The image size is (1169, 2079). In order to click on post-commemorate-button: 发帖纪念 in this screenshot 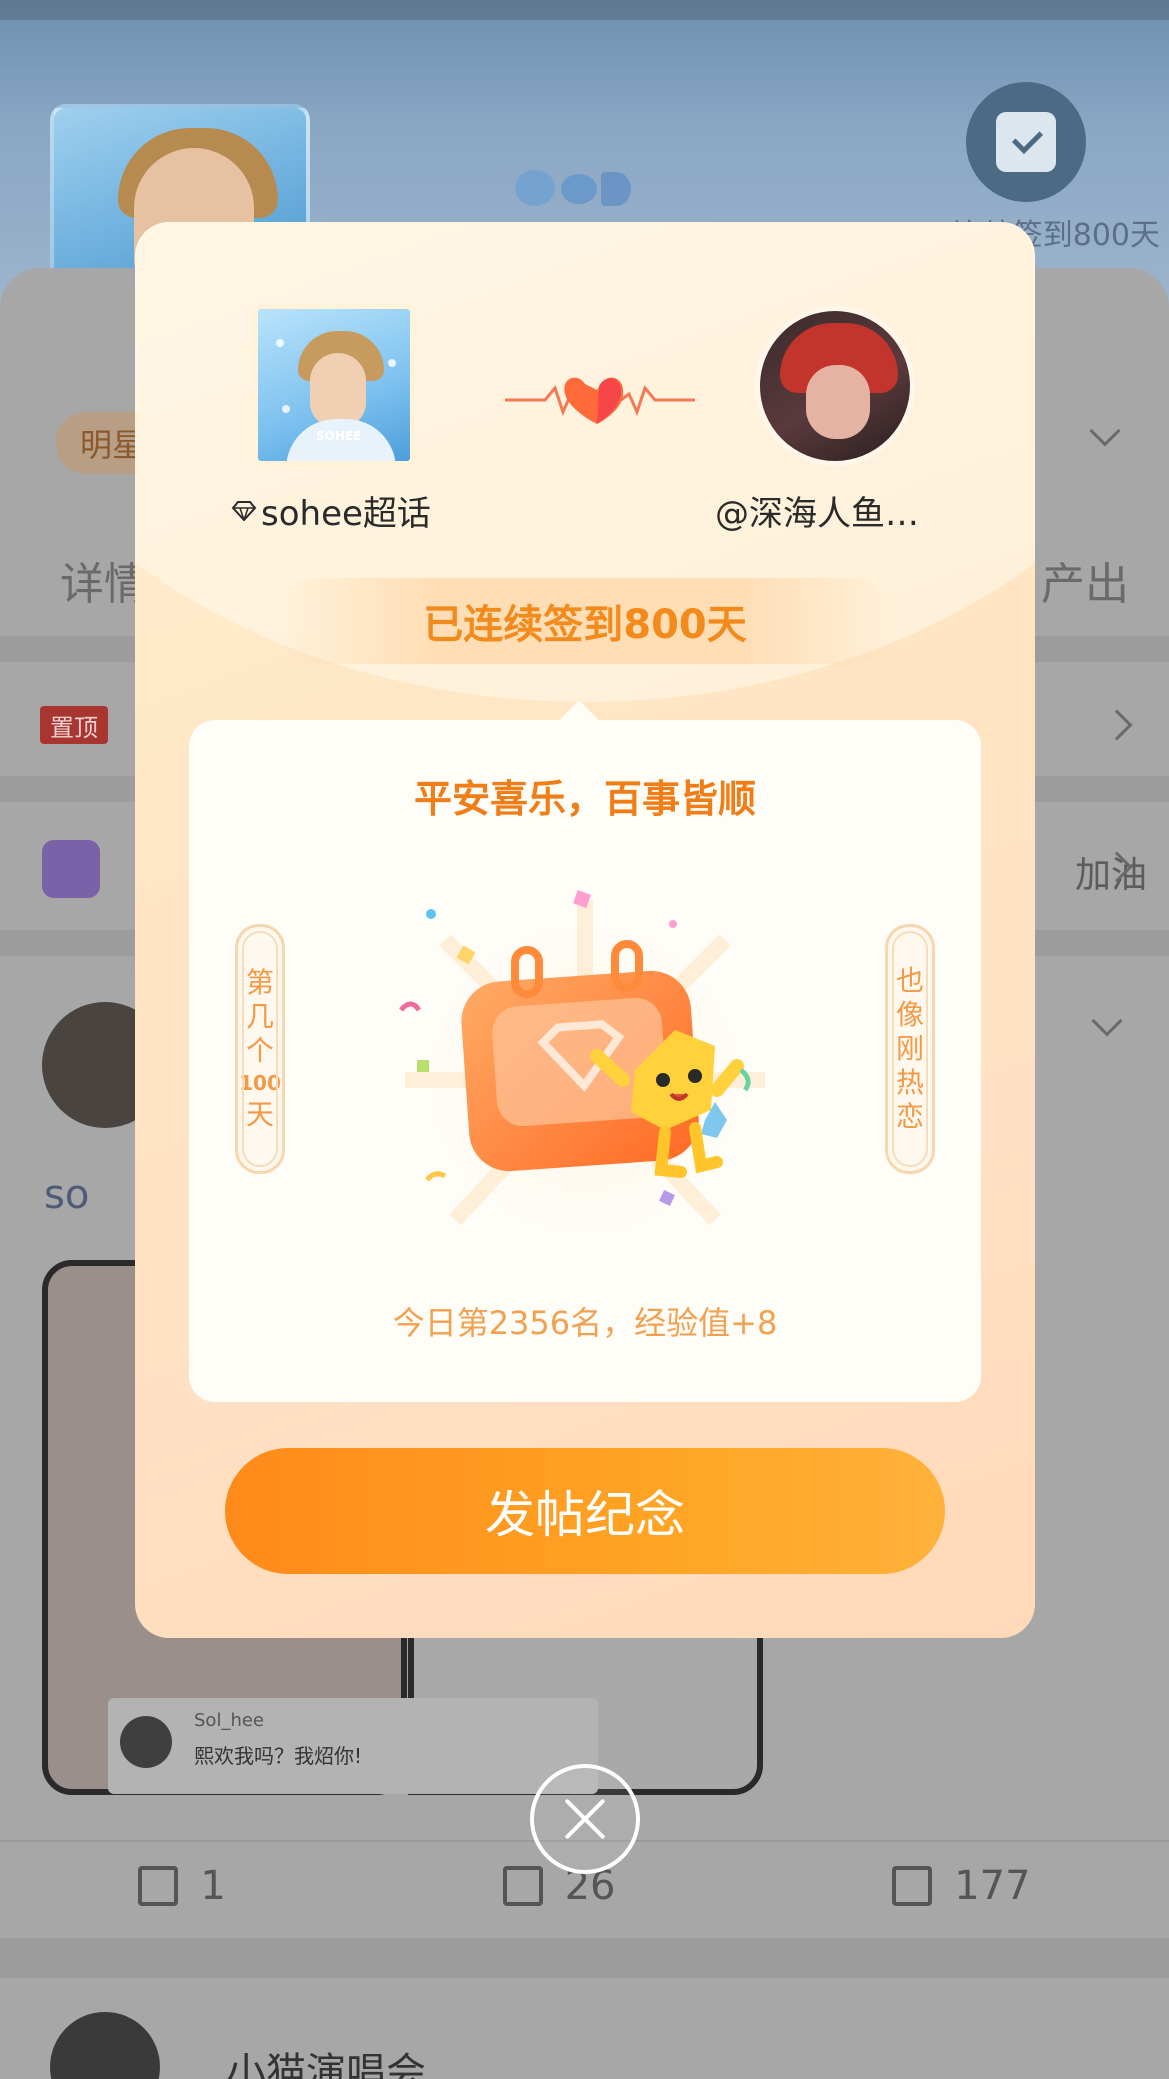, I will do `click(585, 1511)`.